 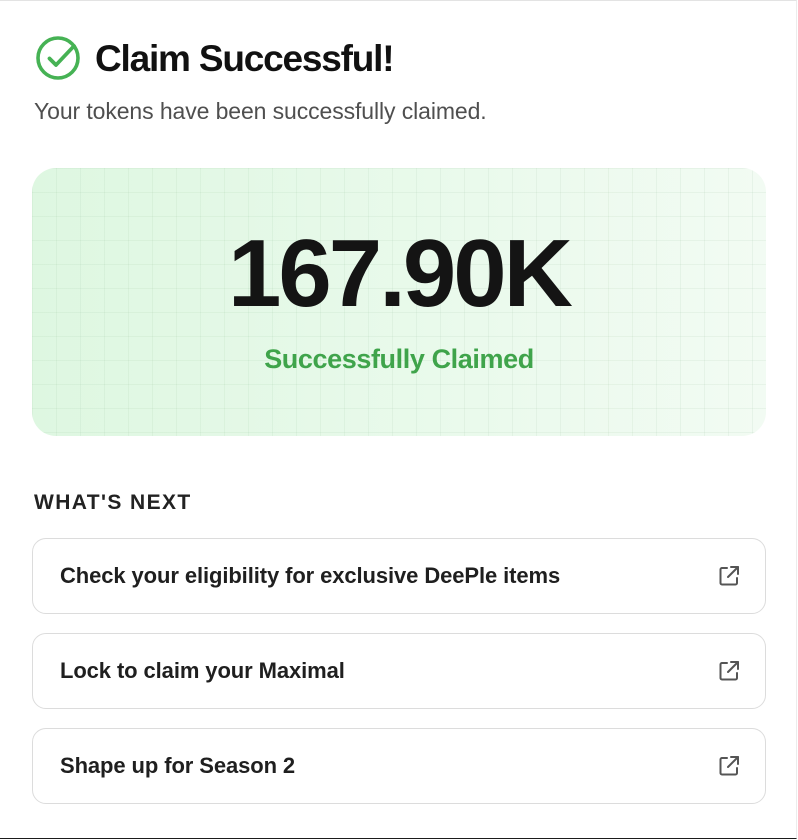 I want to click on header: Claim Successful!, so click(x=214, y=58).